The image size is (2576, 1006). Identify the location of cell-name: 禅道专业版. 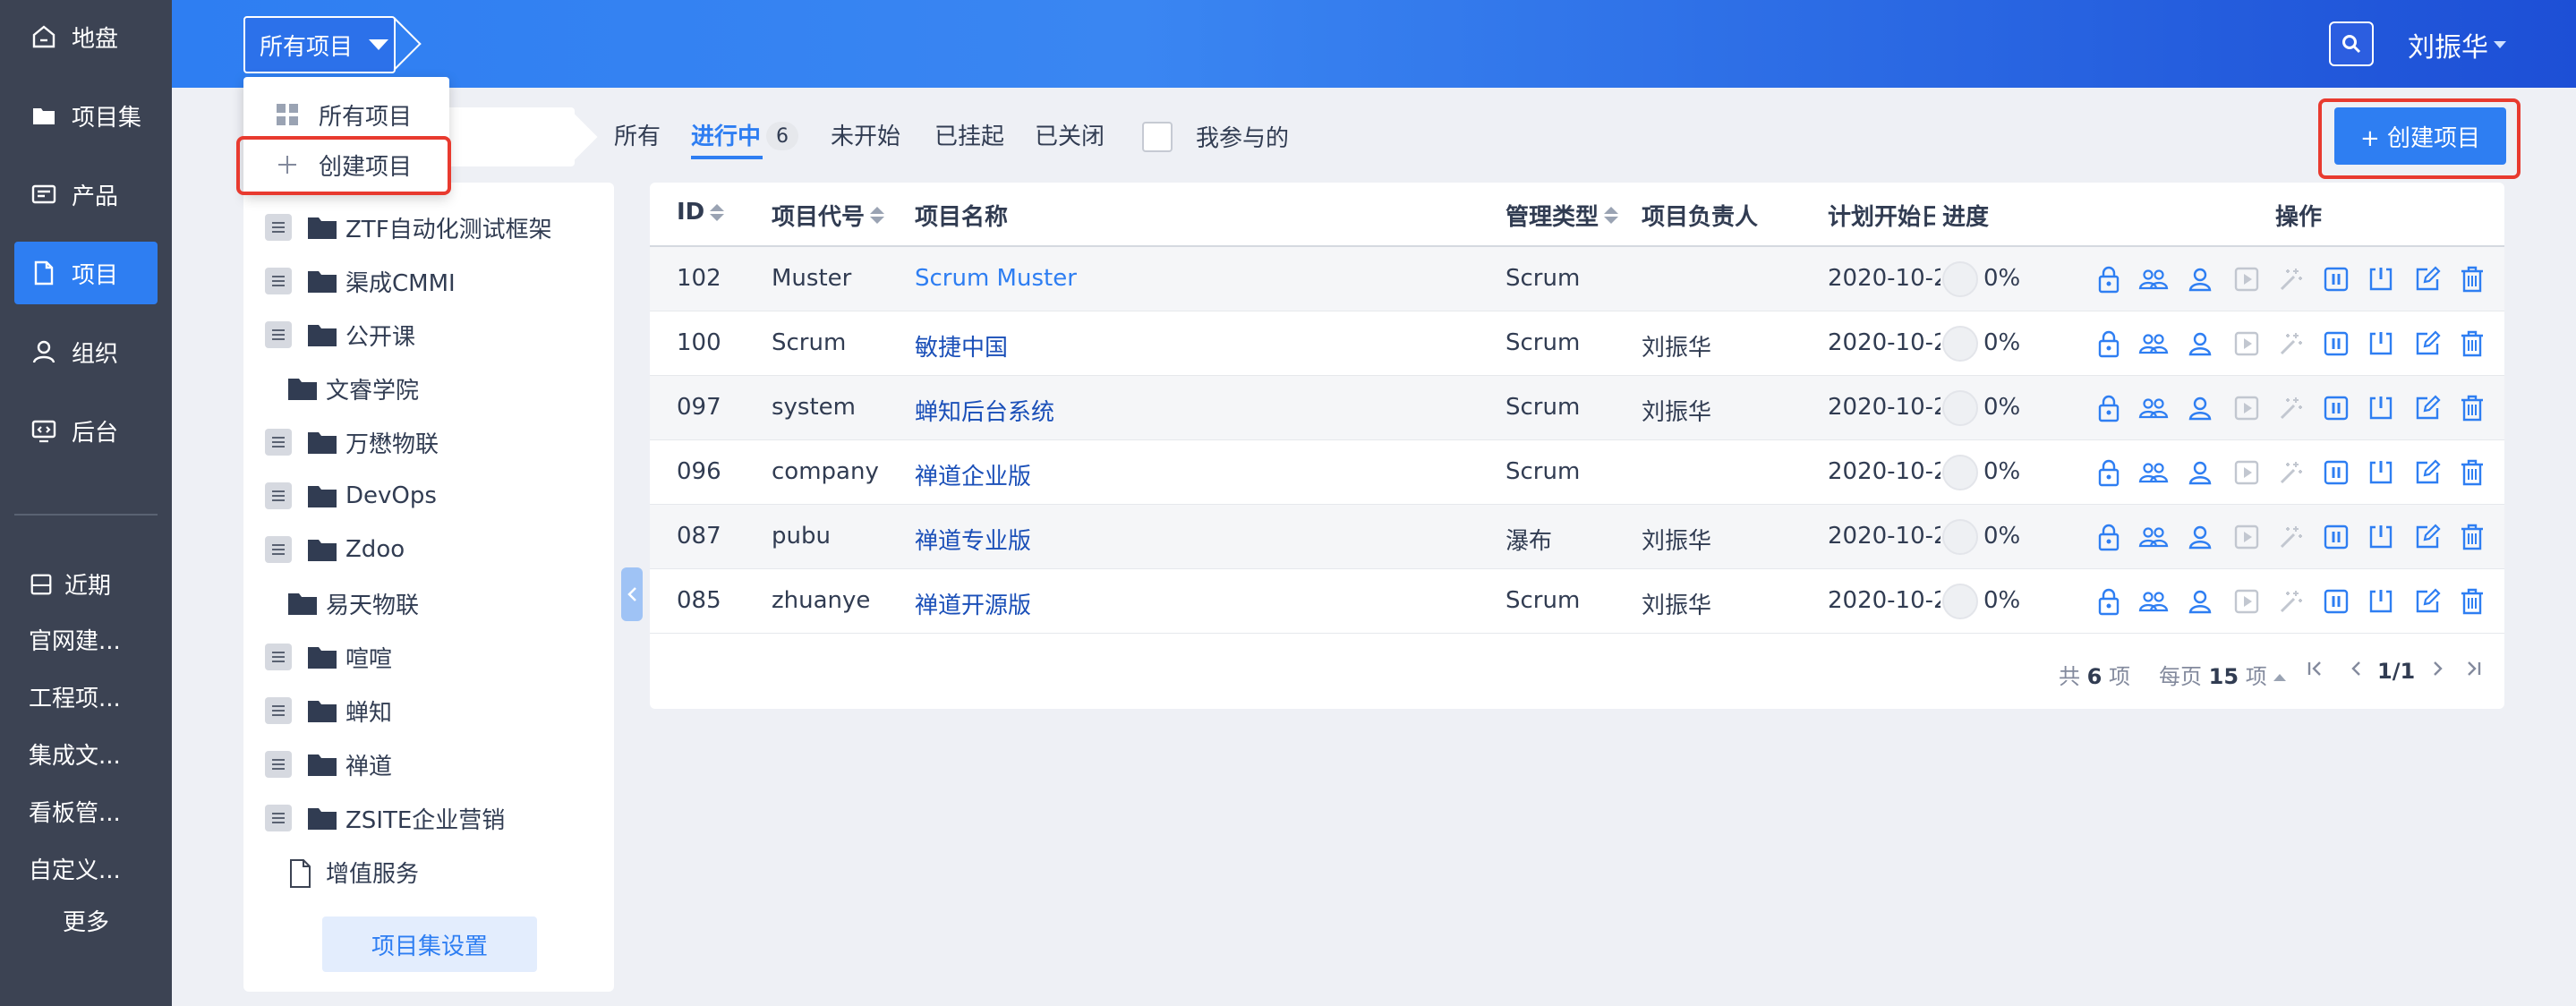
(973, 539).